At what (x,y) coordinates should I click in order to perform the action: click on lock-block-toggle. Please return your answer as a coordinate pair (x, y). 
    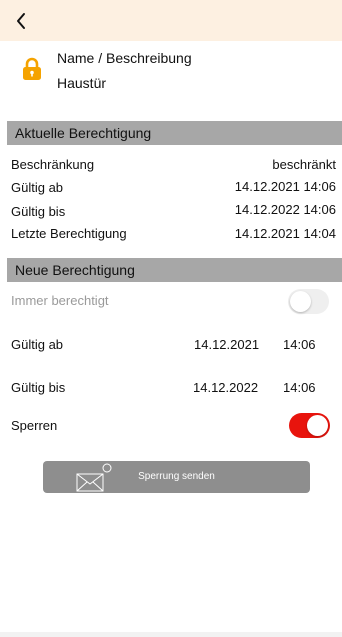
    Looking at the image, I should click on (309, 425).